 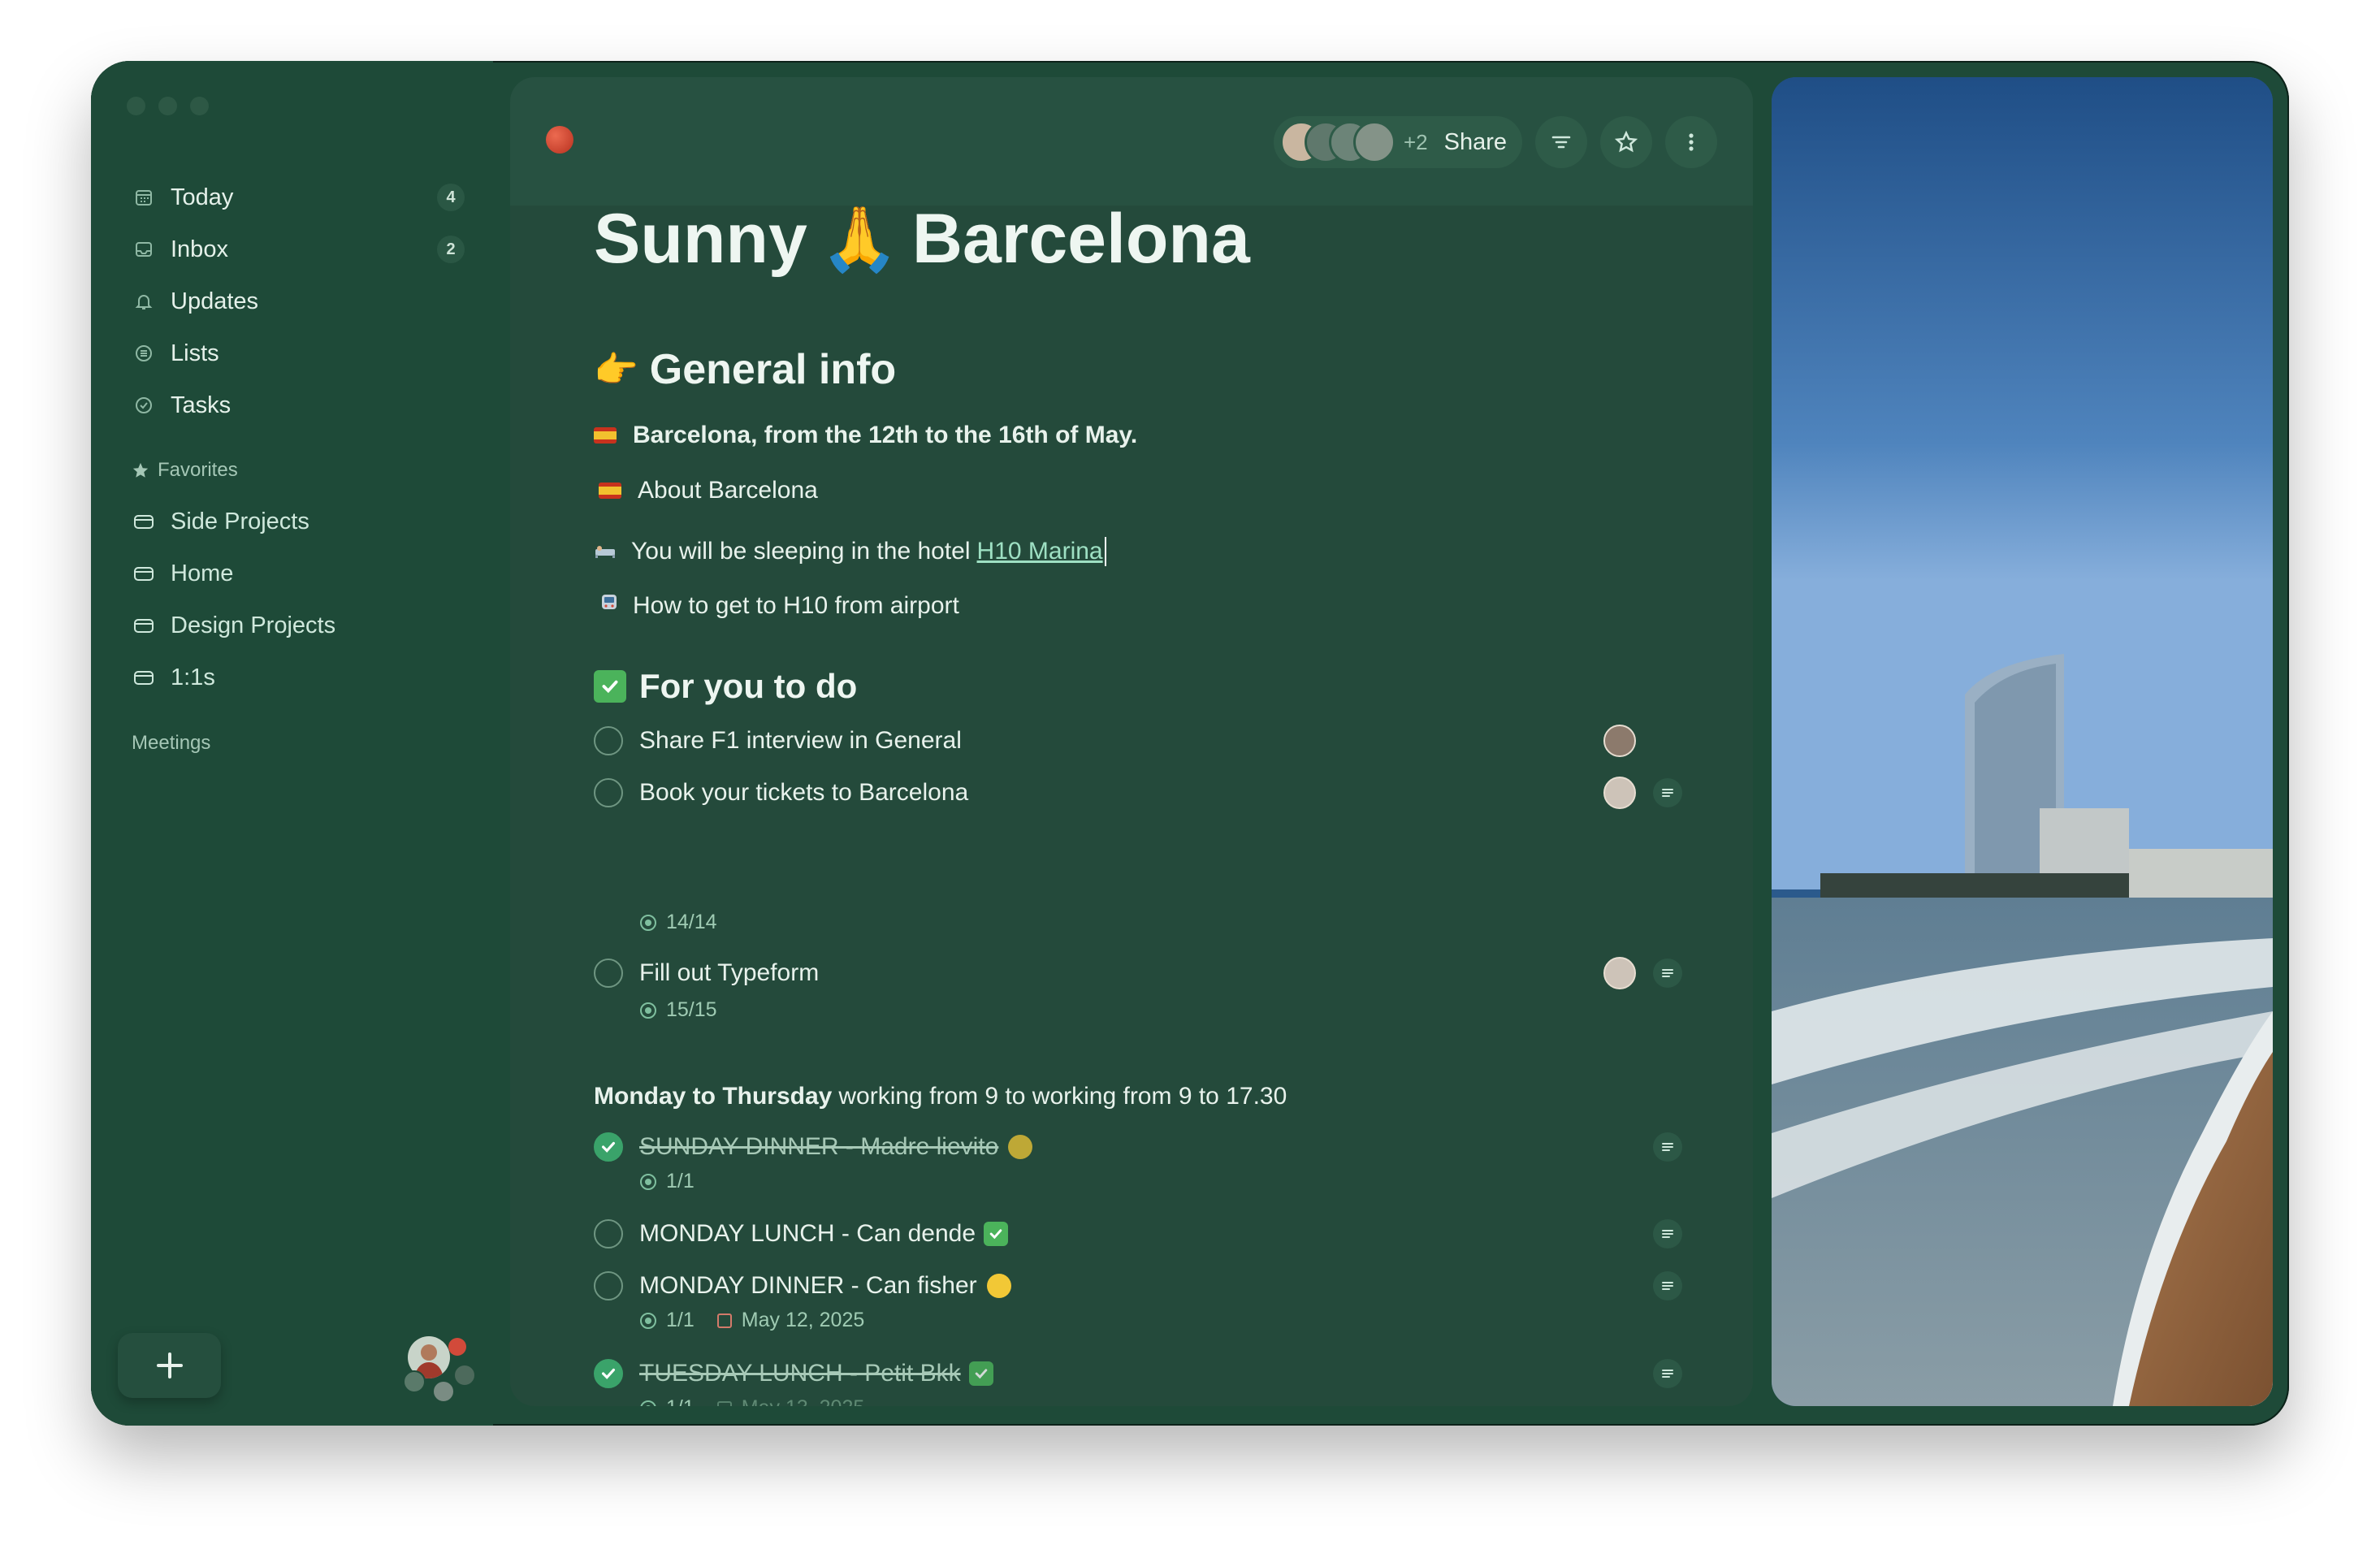 I want to click on sidebar-item-tasks: Tasks, so click(x=298, y=405).